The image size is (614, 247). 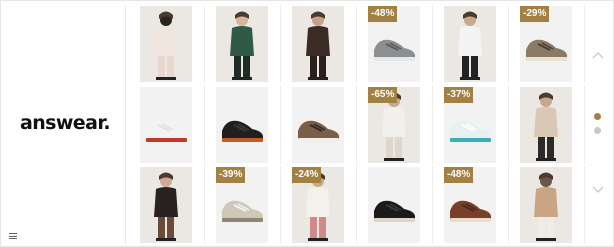 I want to click on discount-badge: -37%, so click(x=459, y=94).